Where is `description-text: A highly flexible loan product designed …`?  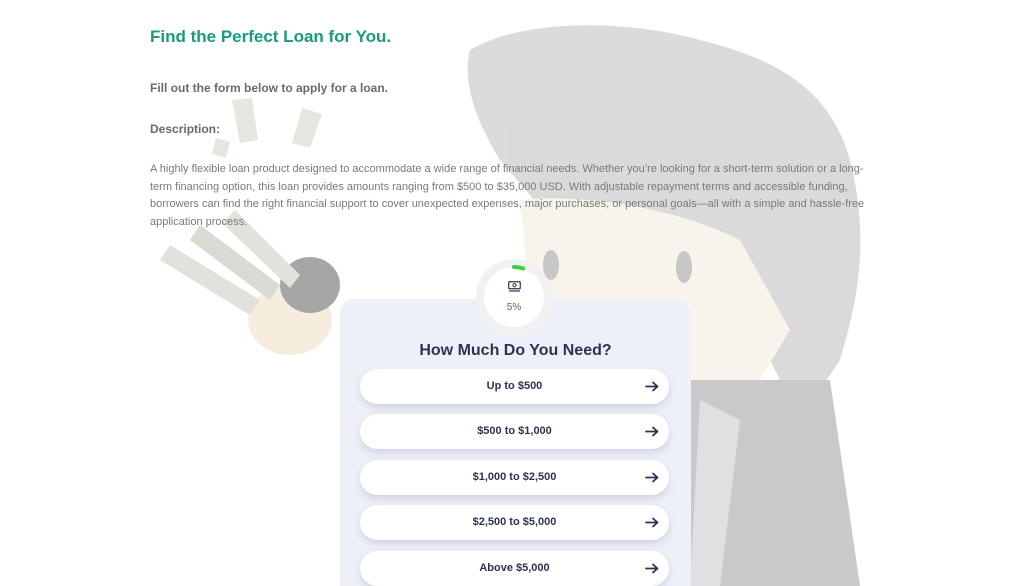
description-text: A highly flexible loan product designed … is located at coordinates (507, 196).